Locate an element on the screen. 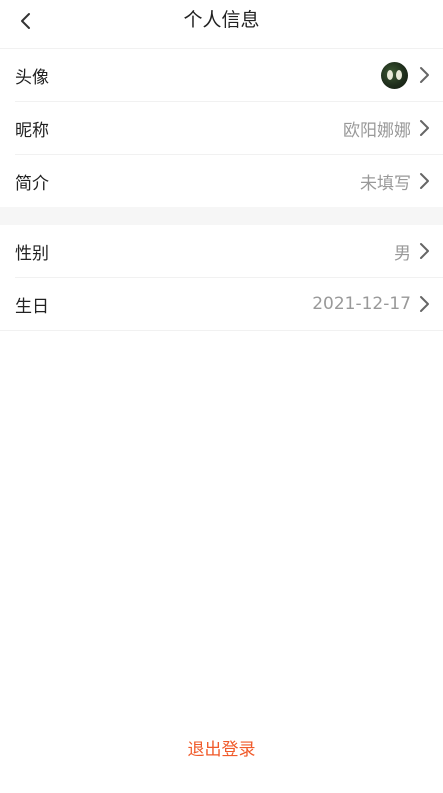 The width and height of the screenshot is (443, 793). nav-bar: 个人信息 is located at coordinates (221, 24).